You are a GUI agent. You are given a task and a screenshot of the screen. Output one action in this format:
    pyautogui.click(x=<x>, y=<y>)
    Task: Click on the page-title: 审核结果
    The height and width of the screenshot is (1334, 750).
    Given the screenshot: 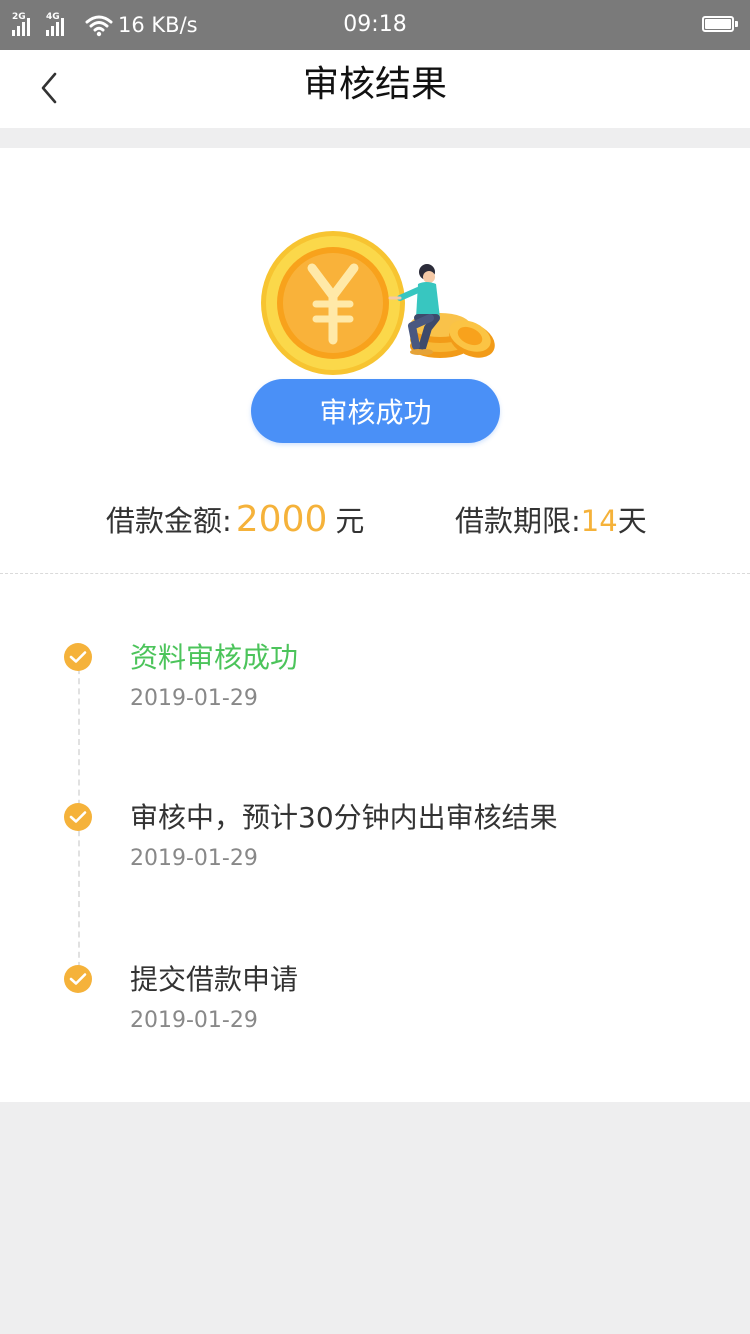 What is the action you would take?
    pyautogui.click(x=374, y=84)
    